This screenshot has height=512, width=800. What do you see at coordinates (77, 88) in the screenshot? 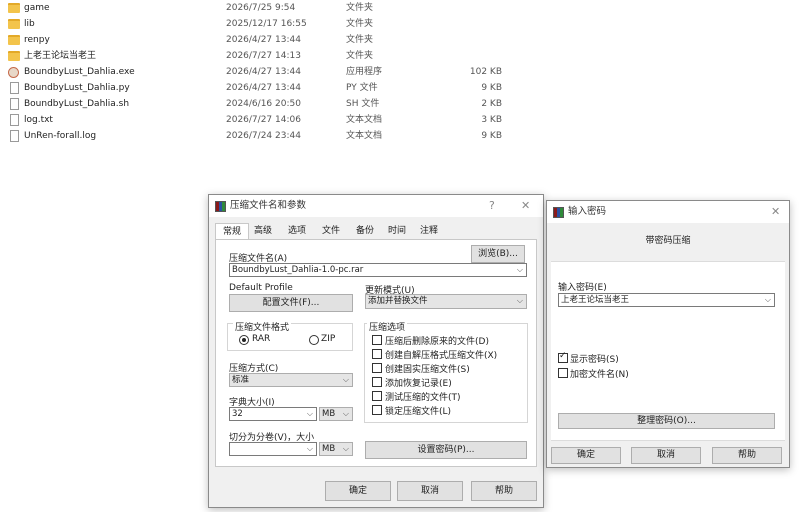
I see `file-name: BoundbyLust_Dahlia.py` at bounding box center [77, 88].